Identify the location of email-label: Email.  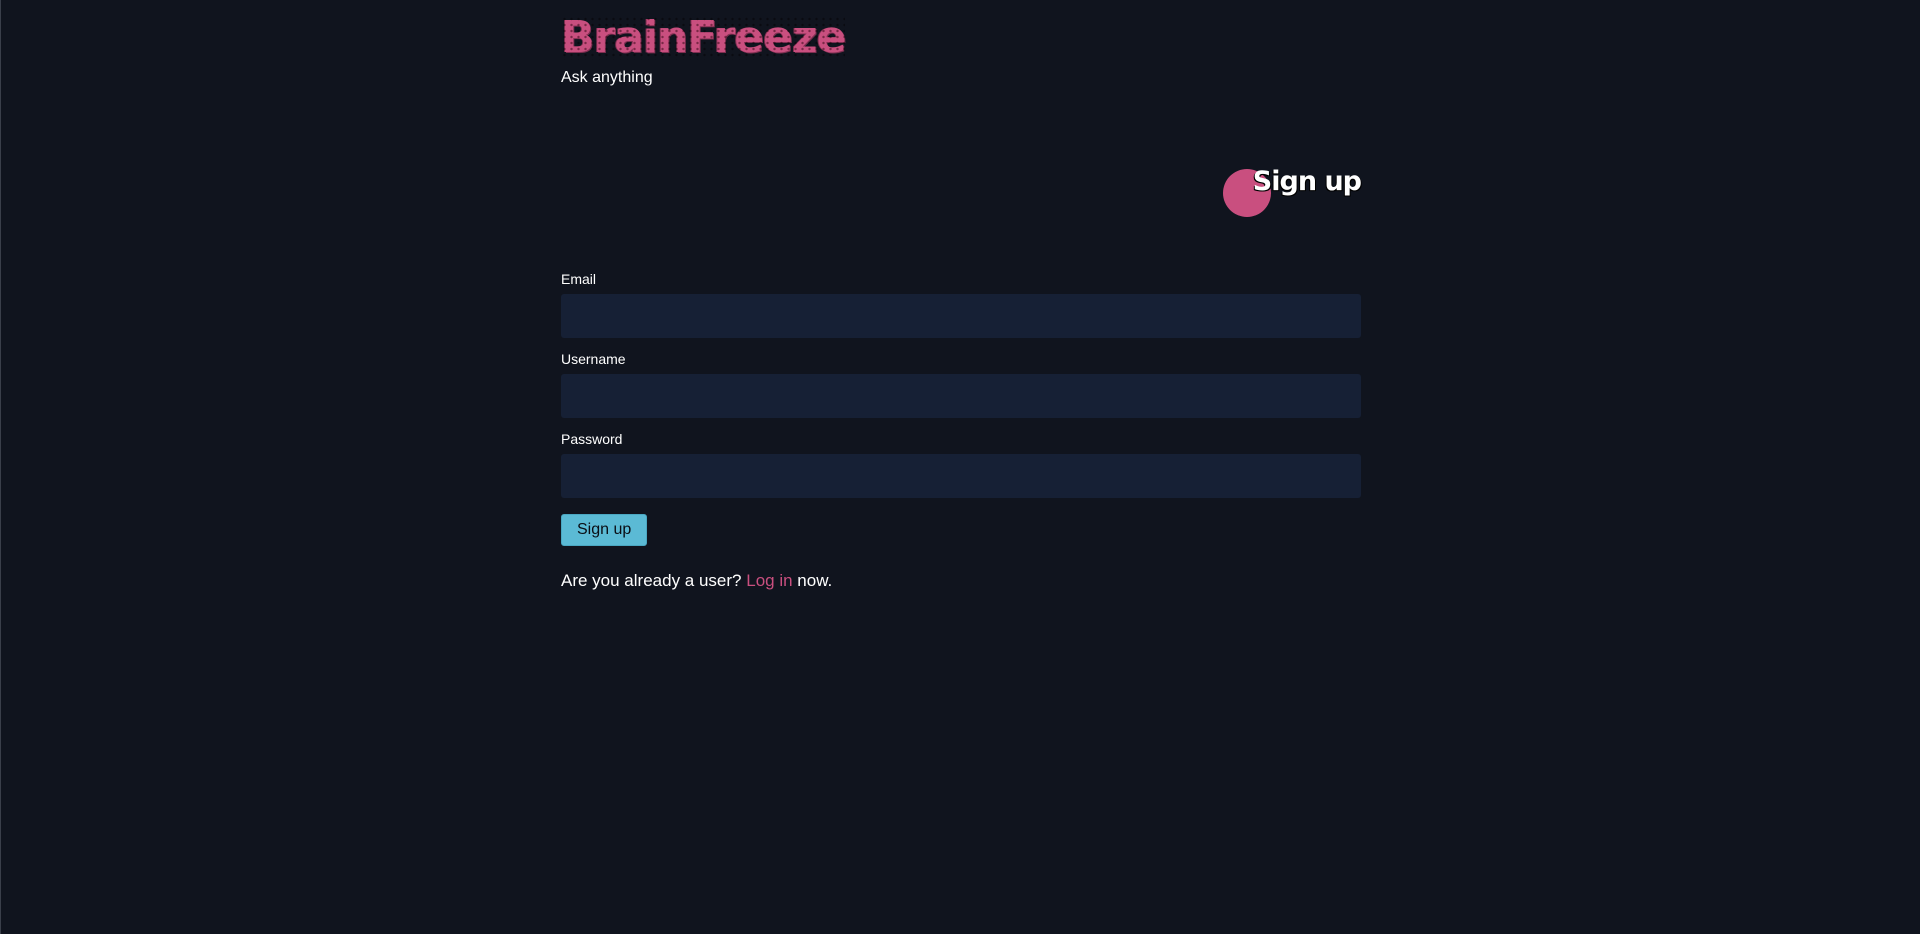
(579, 279).